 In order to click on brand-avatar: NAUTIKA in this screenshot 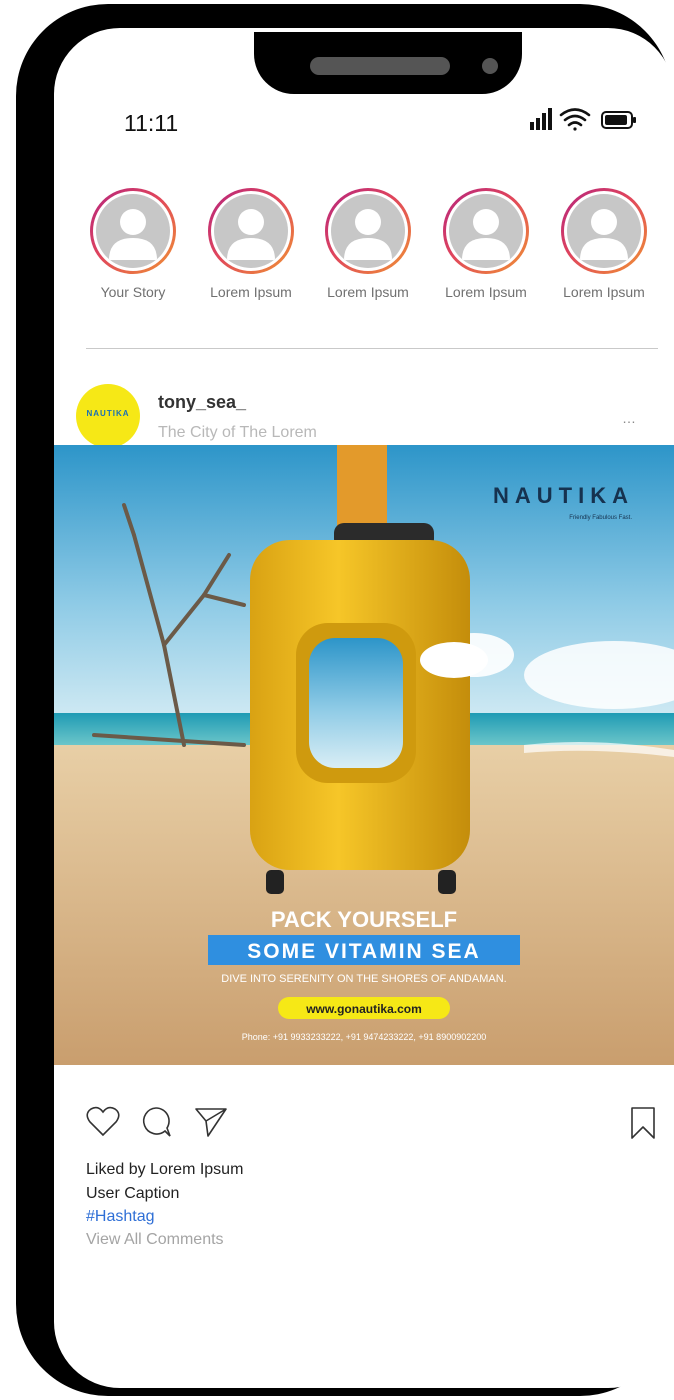, I will do `click(108, 416)`.